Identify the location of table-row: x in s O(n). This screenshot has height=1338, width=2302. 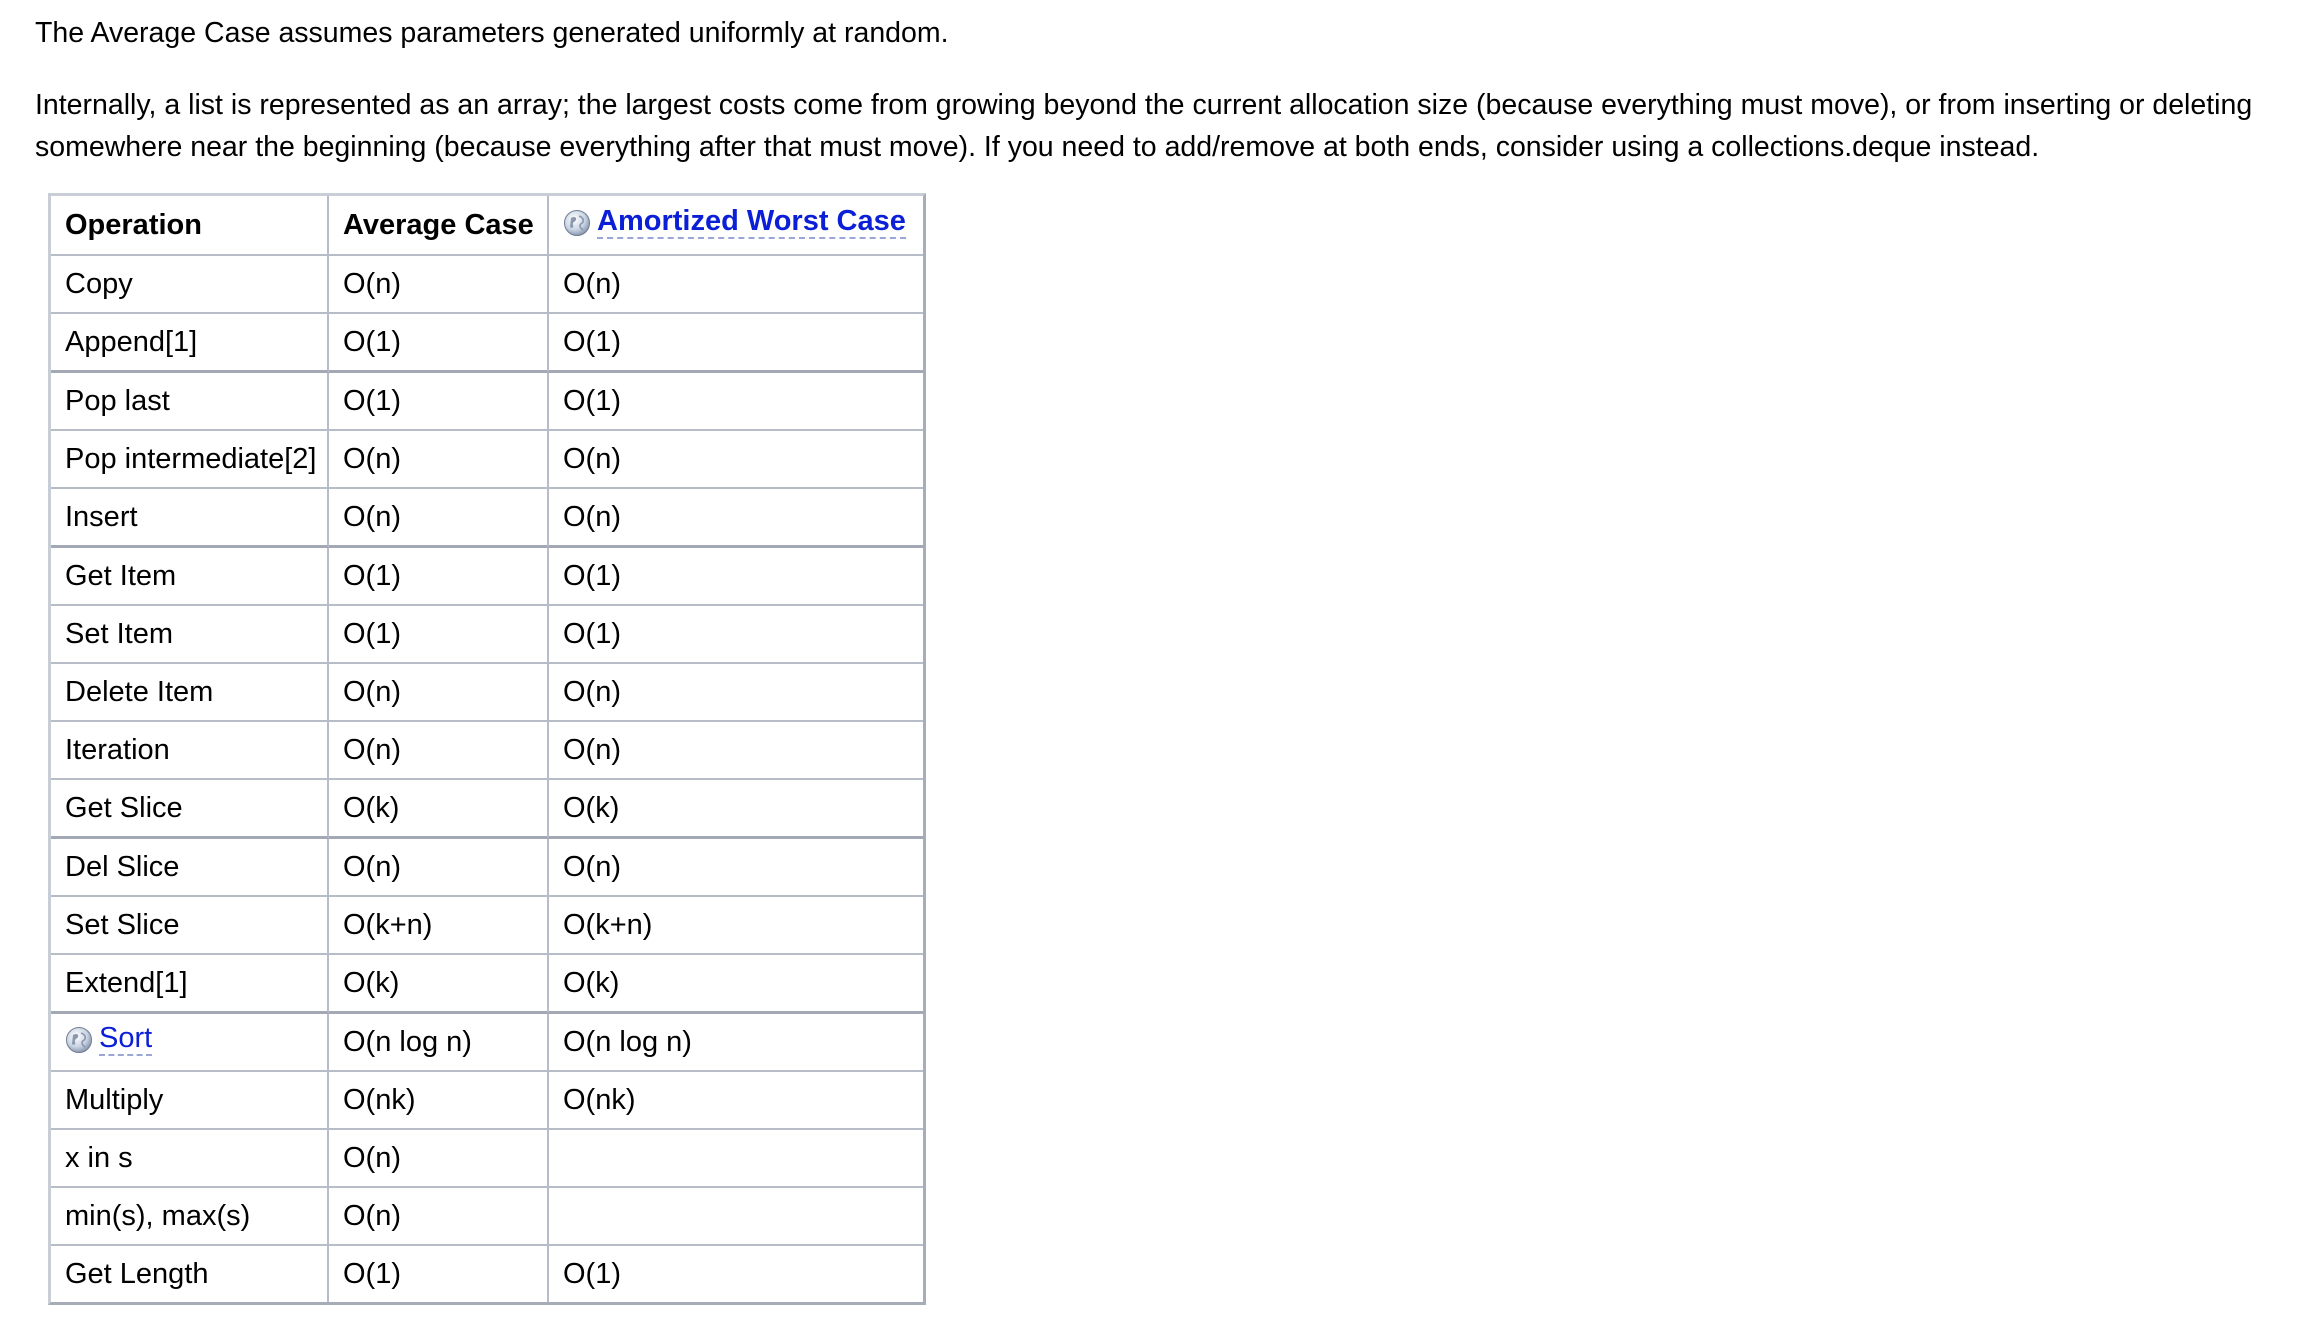
(487, 1159).